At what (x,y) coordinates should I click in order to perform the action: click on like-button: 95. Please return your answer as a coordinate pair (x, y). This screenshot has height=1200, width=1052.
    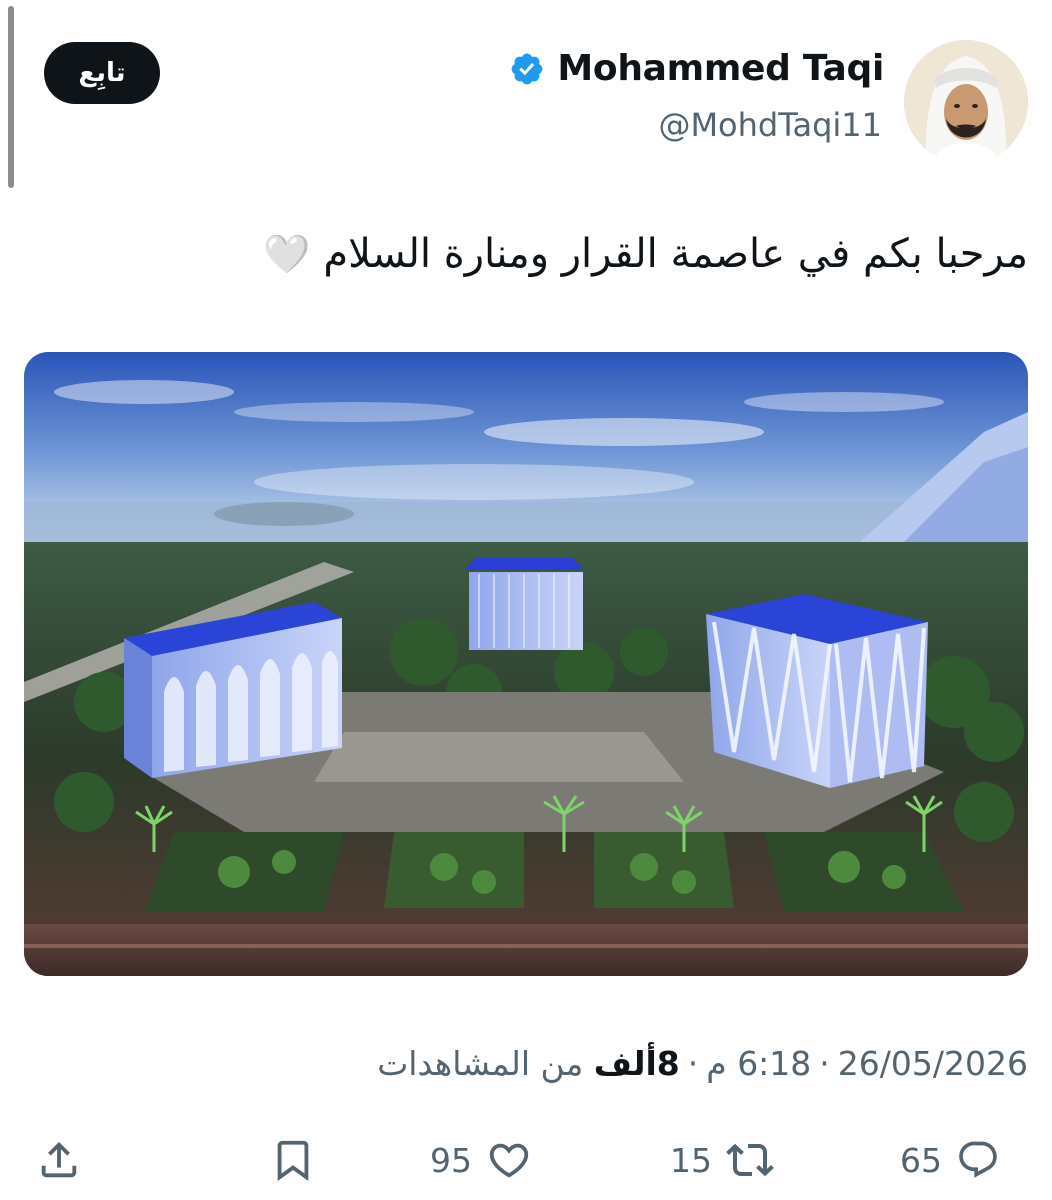
    Looking at the image, I should click on (481, 1160).